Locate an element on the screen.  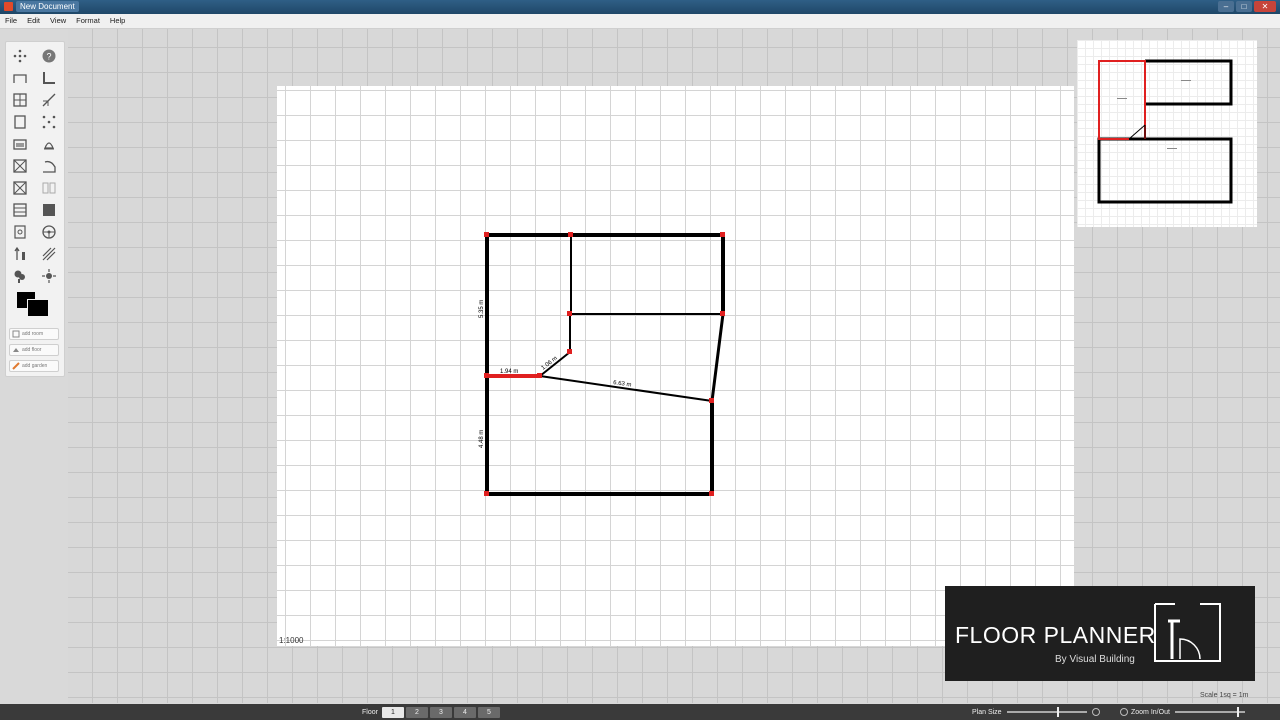
logo-brand: FLOOR PLANNER is located at coordinates (1055, 635).